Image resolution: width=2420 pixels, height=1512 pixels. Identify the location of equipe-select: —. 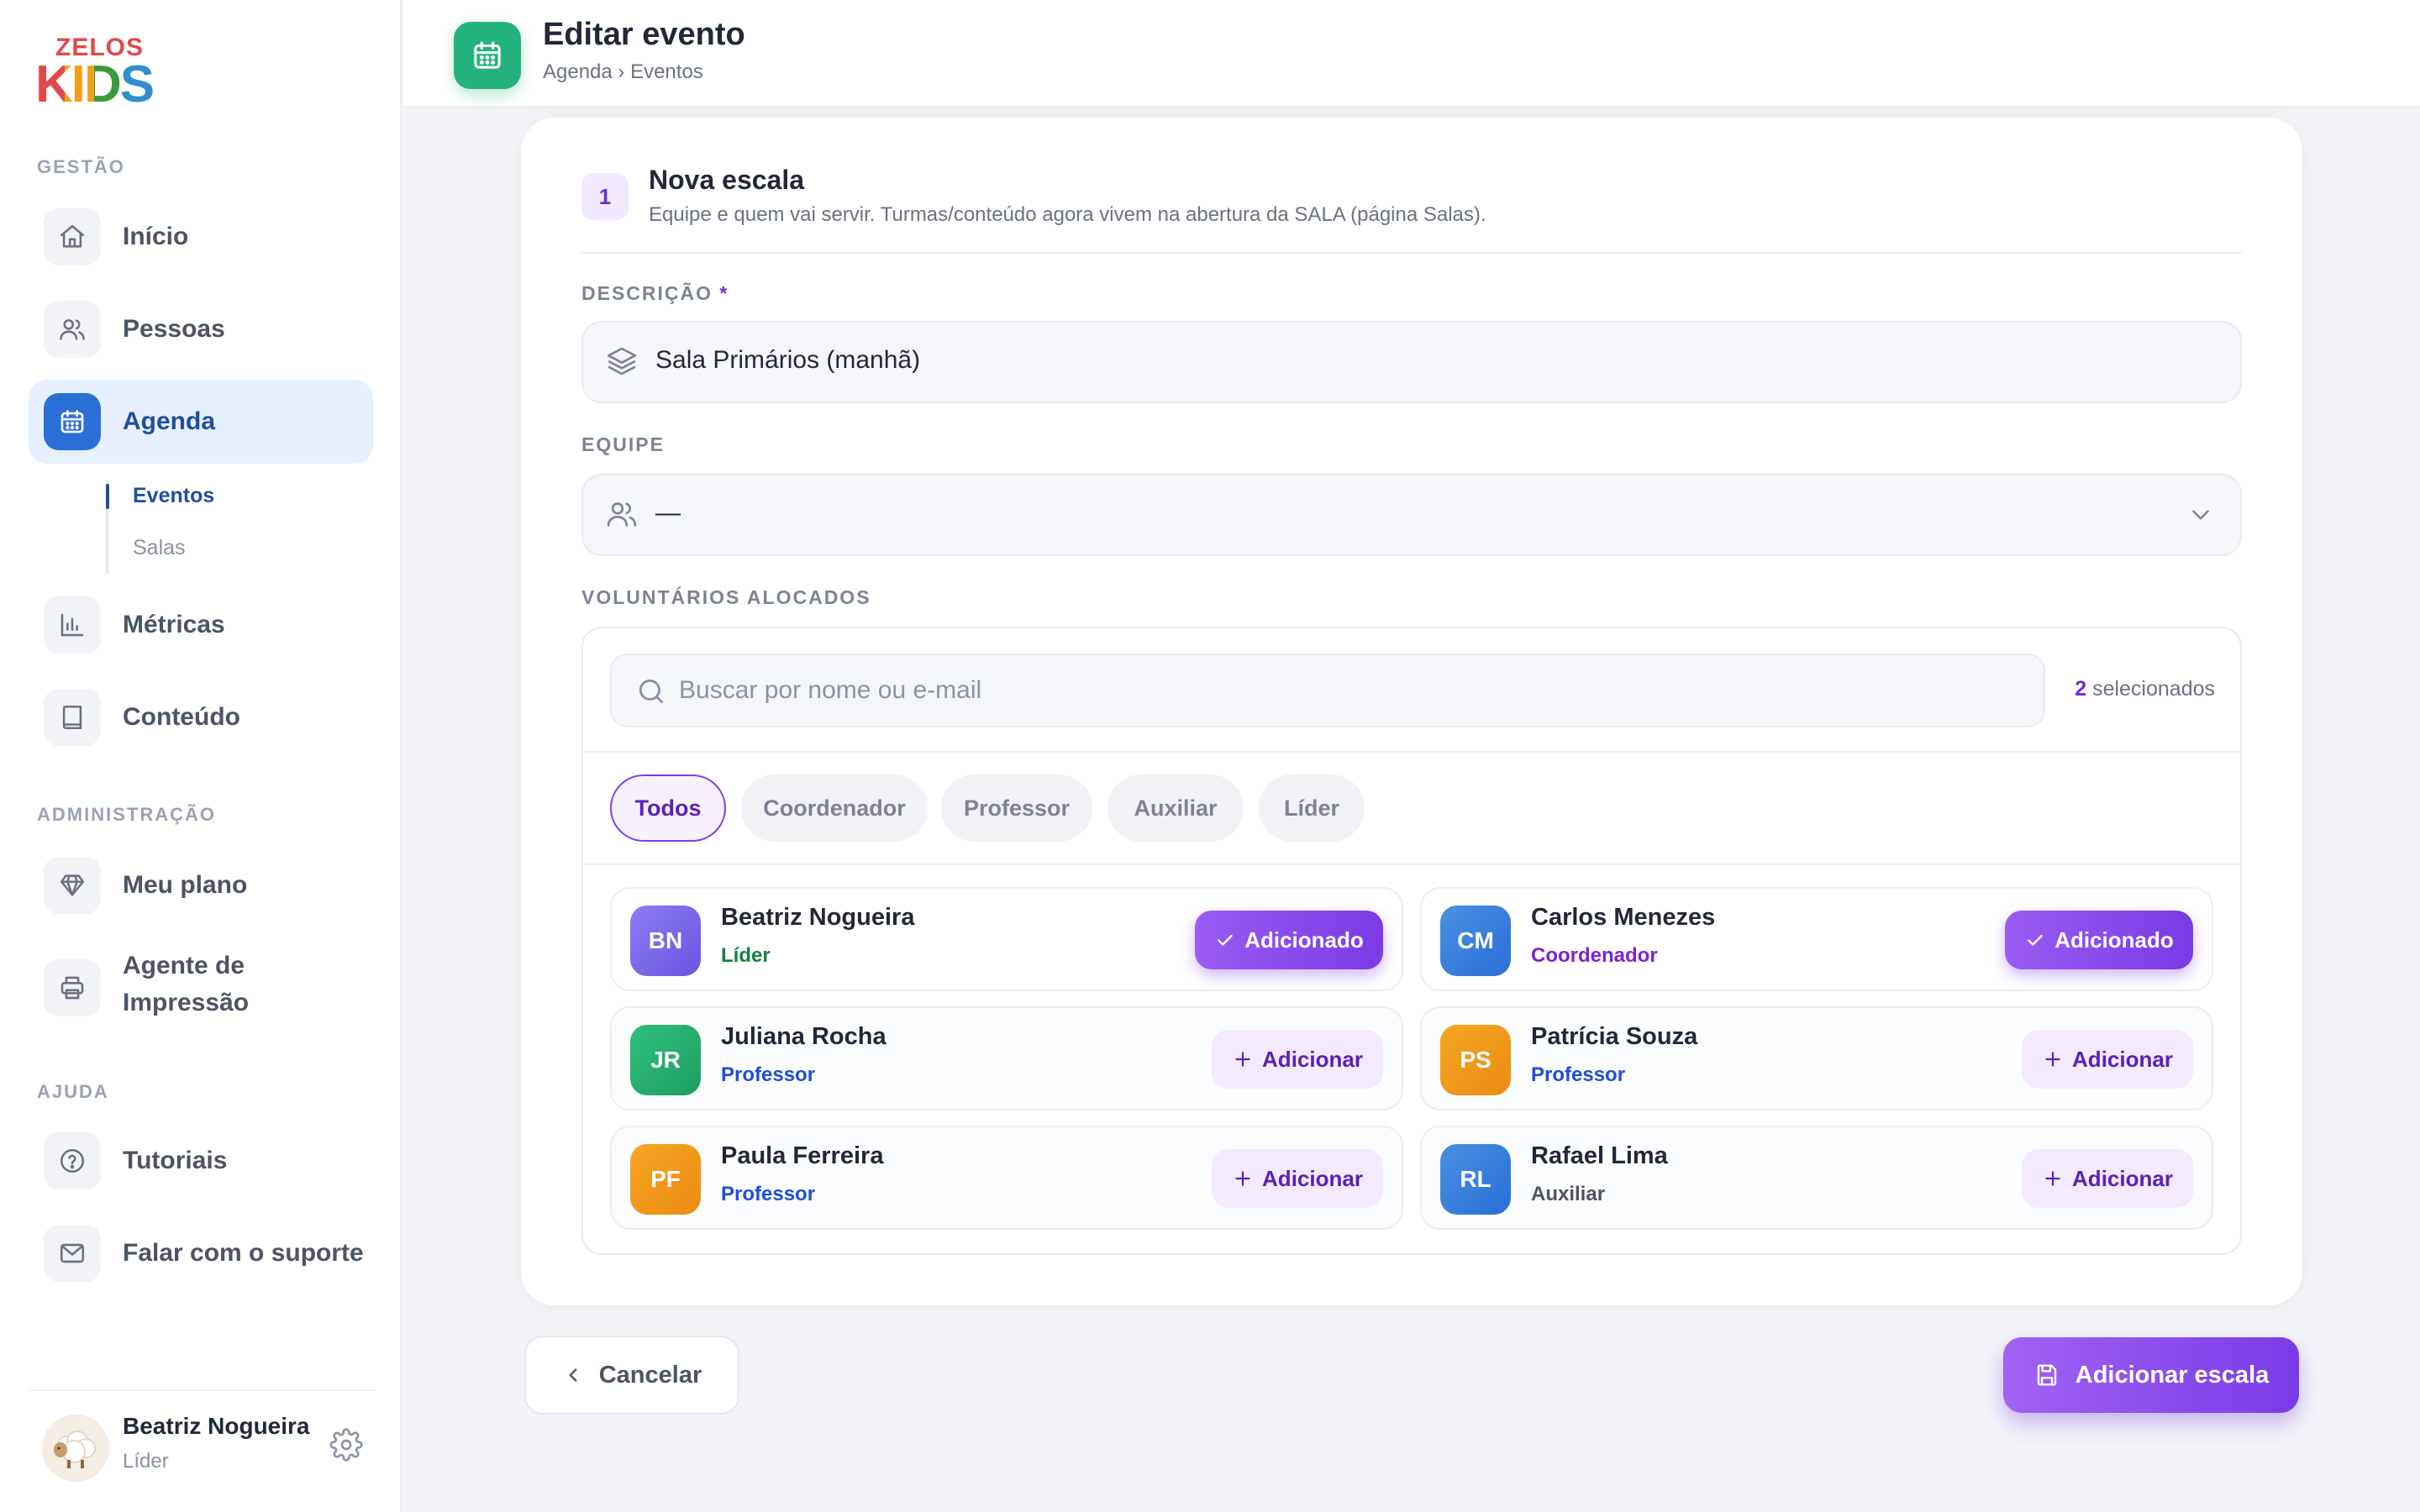
(1411, 515).